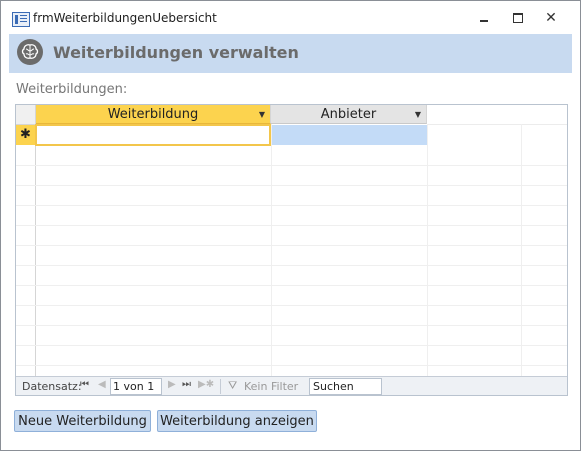  I want to click on anbieter-cell, so click(349, 135).